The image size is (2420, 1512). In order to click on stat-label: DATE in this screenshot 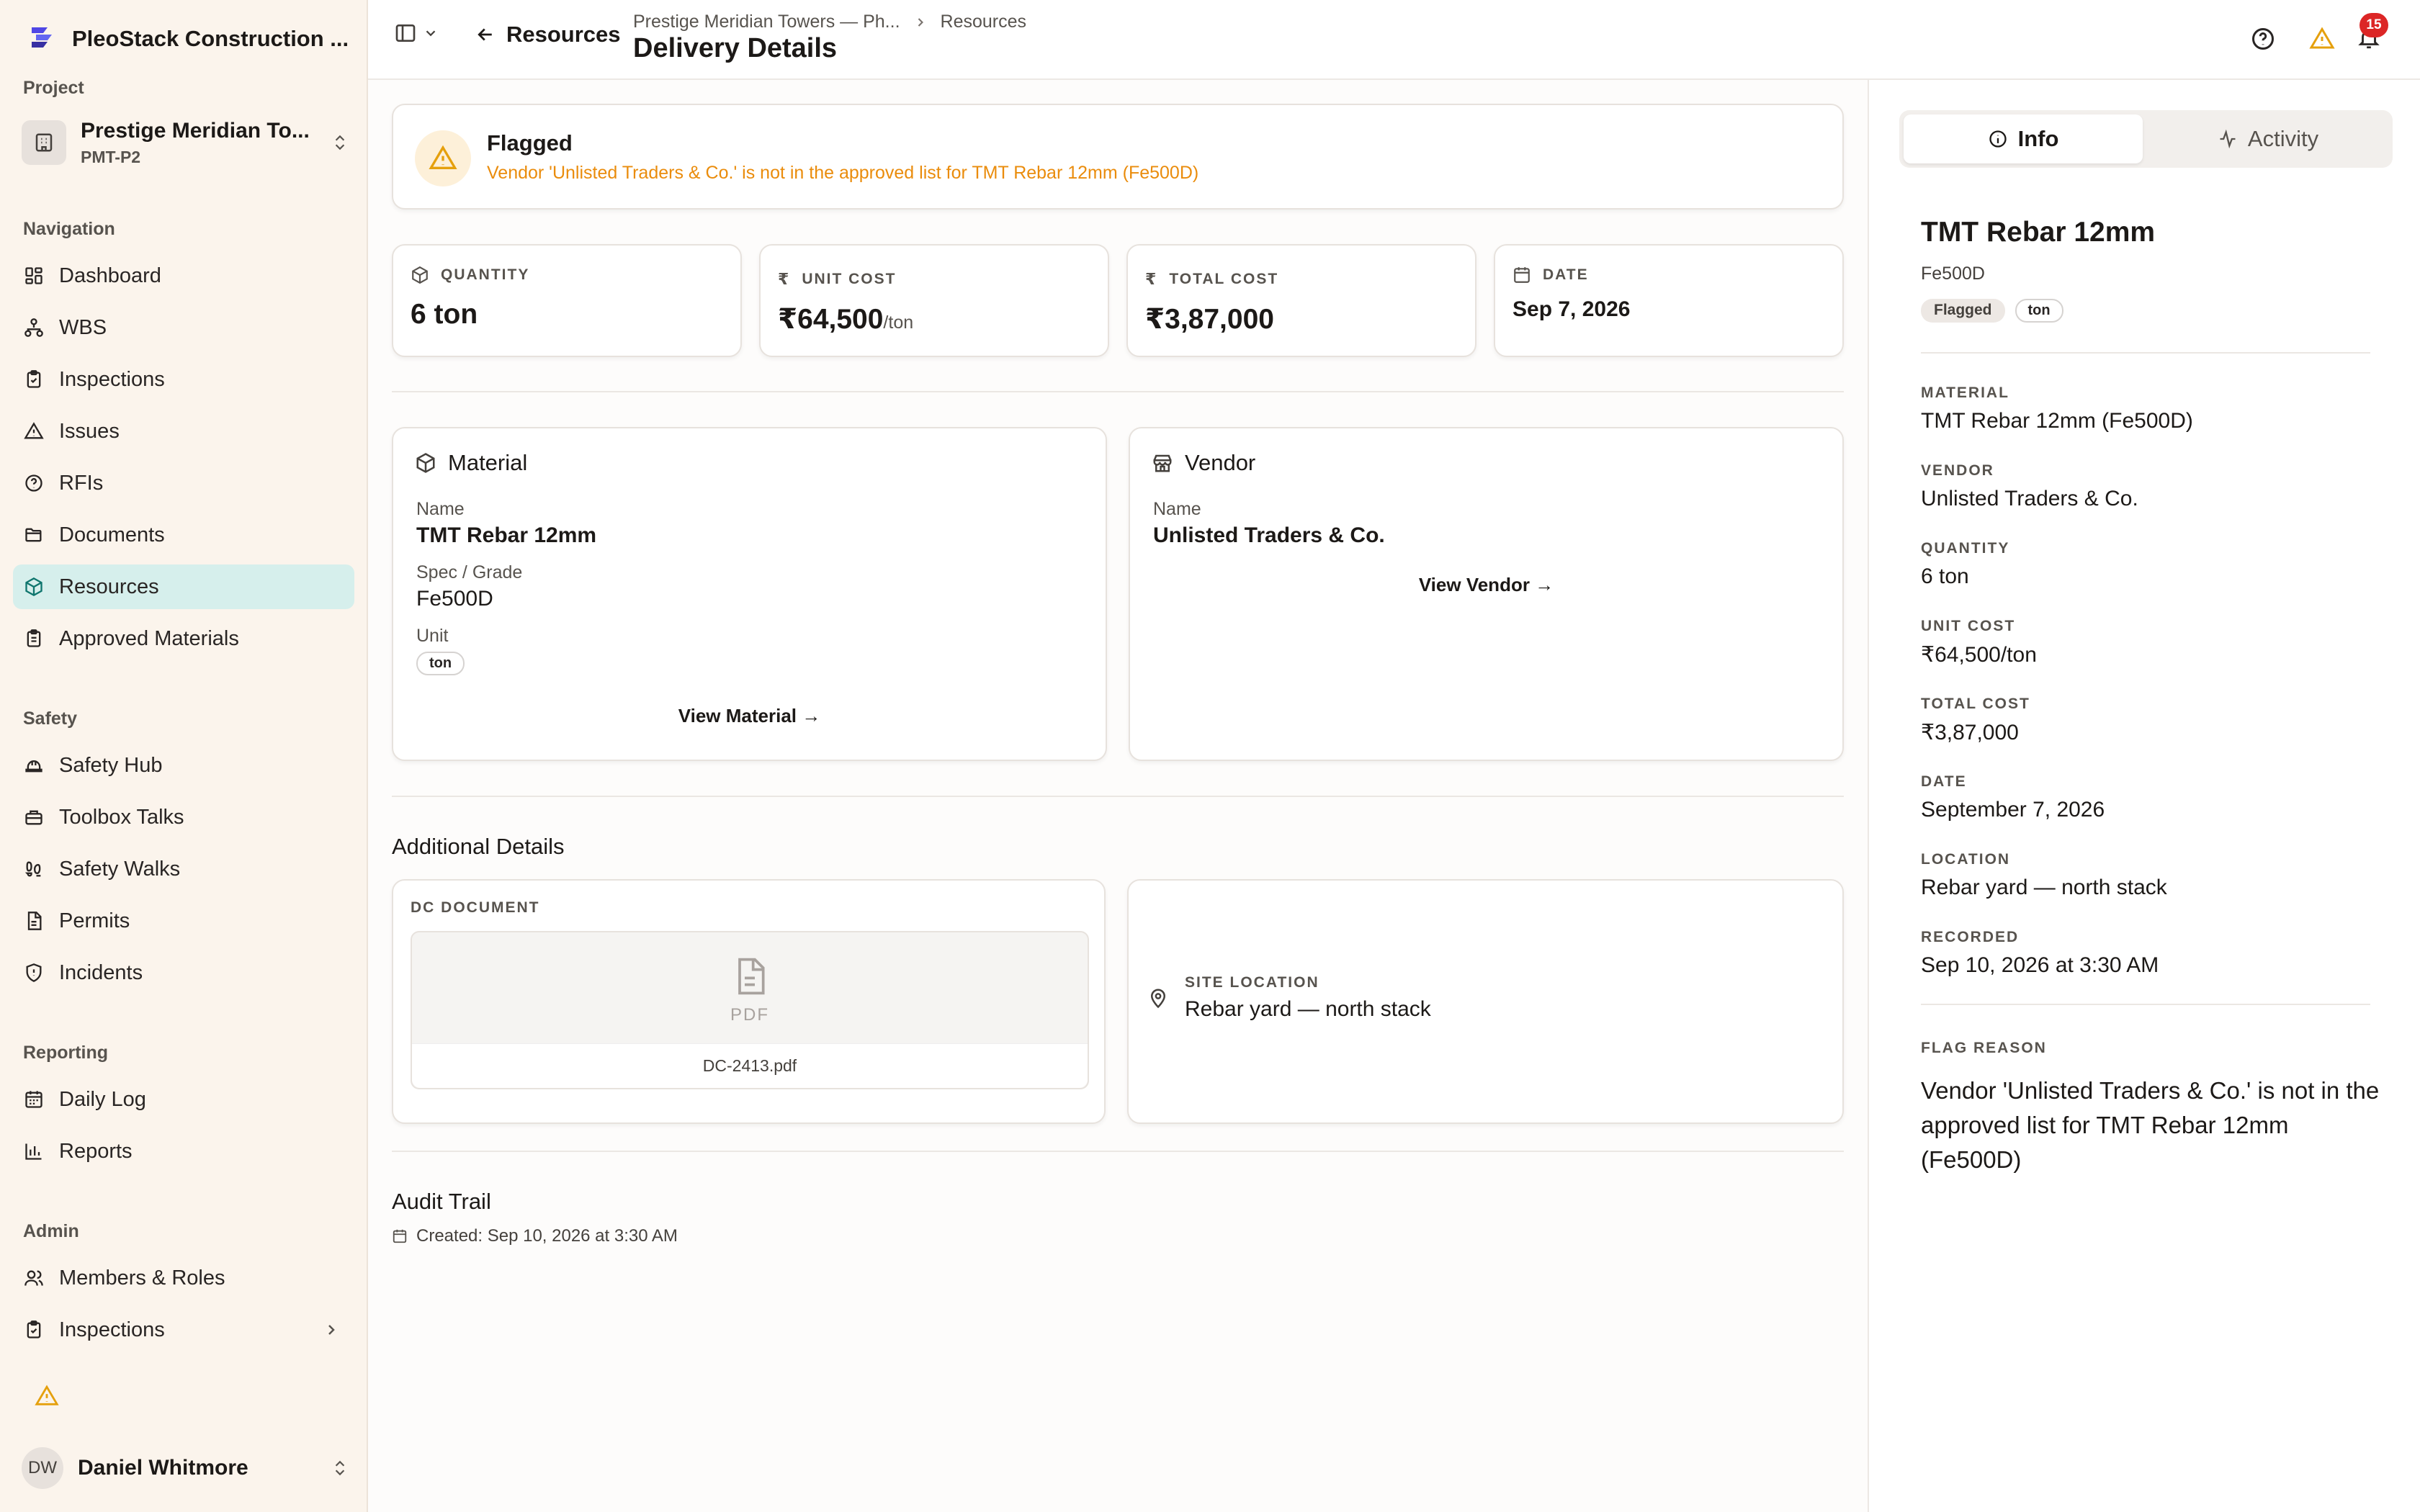, I will do `click(1566, 274)`.